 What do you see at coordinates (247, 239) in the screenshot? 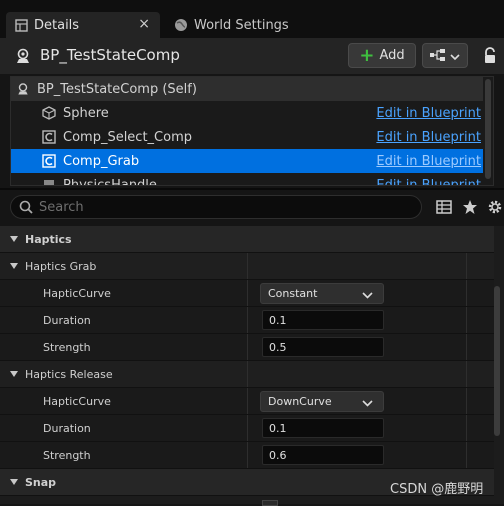
I see `category-haptics: Haptics` at bounding box center [247, 239].